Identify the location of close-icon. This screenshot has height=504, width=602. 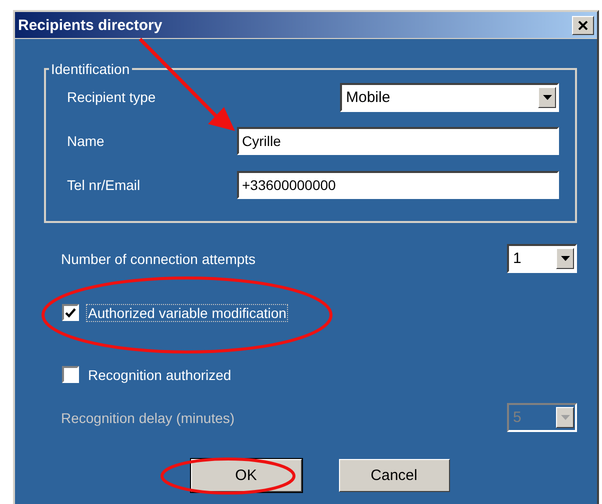
(583, 25).